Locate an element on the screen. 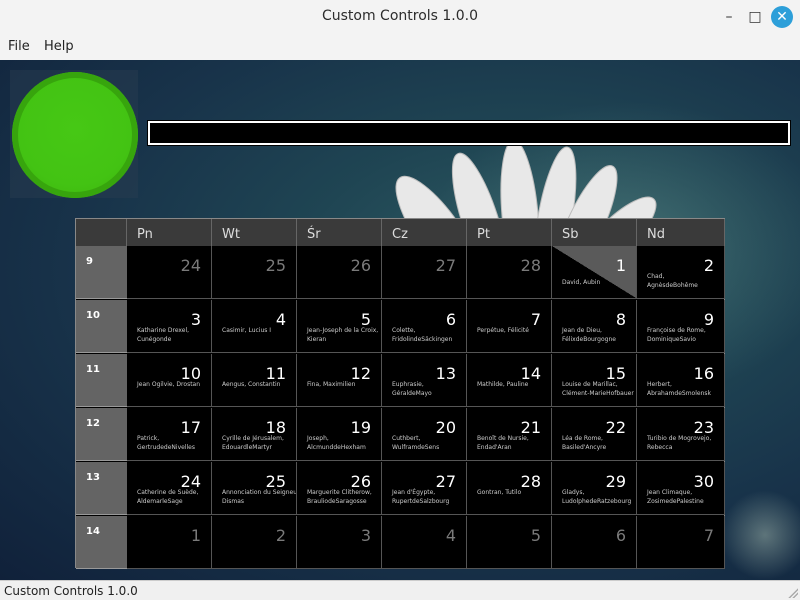  calendar-day-cell: 18 Cyrille de Jérusalem, EdouardleMartyr is located at coordinates (254, 434).